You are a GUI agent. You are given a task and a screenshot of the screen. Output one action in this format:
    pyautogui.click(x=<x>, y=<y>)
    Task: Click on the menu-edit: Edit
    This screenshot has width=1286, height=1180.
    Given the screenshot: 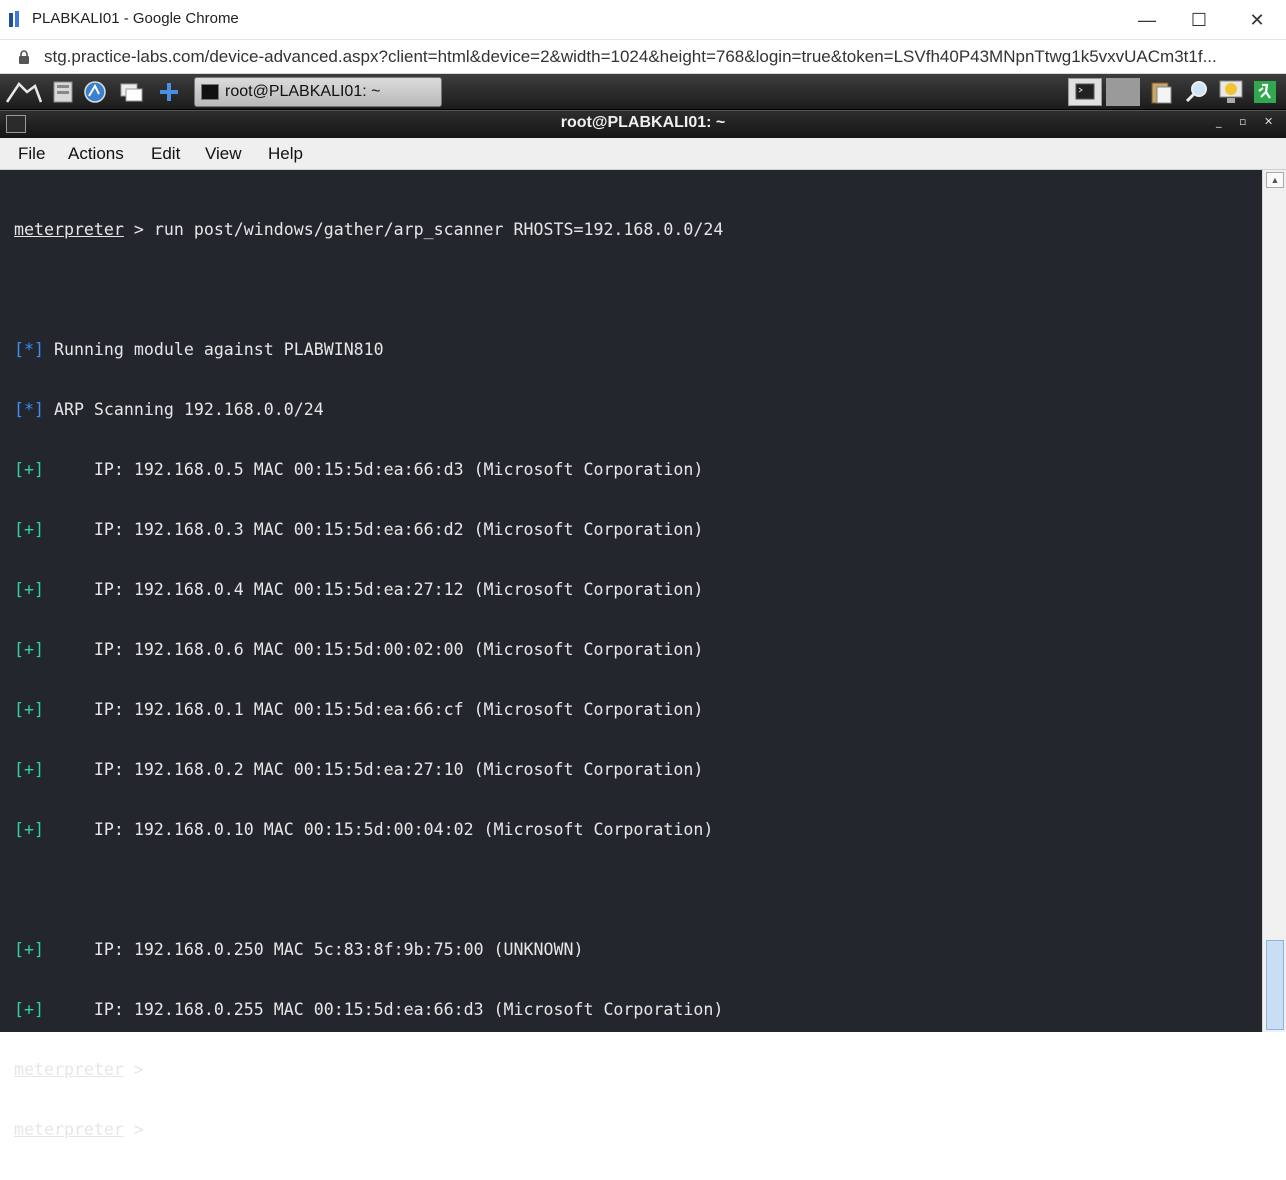 What is the action you would take?
    pyautogui.click(x=165, y=154)
    